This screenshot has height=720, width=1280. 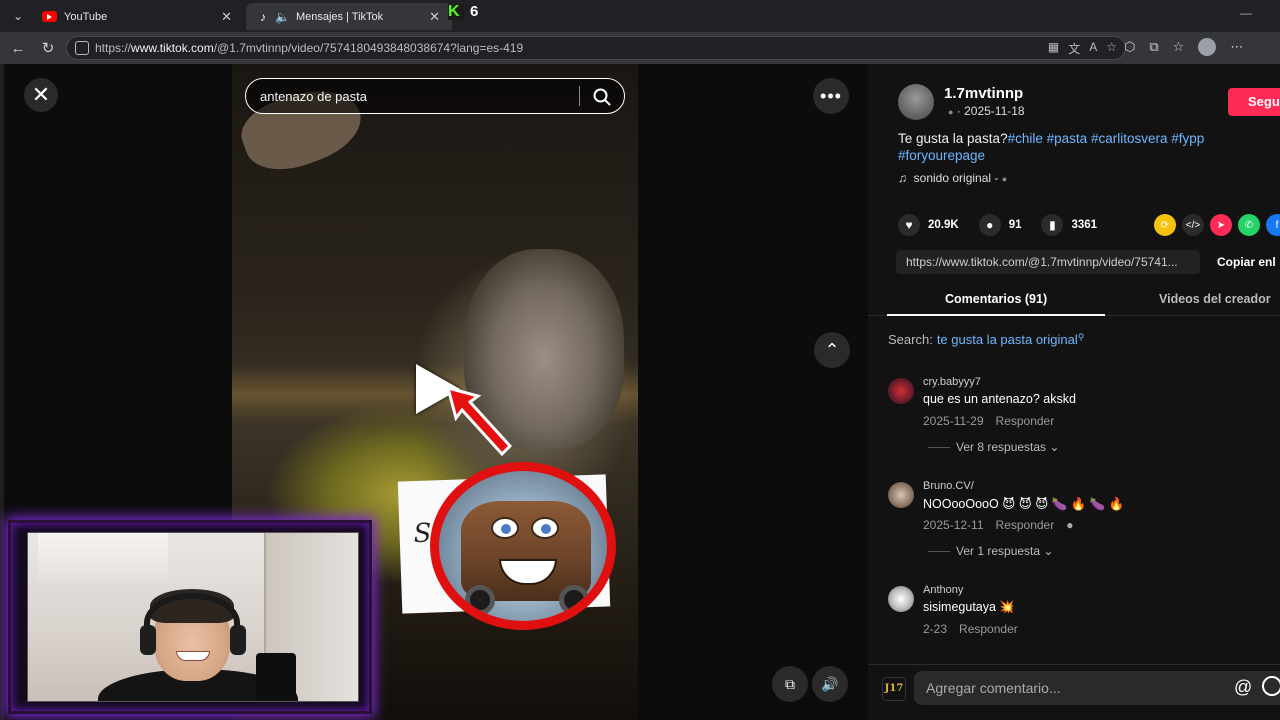 What do you see at coordinates (148, 640) in the screenshot?
I see `headset-earcup` at bounding box center [148, 640].